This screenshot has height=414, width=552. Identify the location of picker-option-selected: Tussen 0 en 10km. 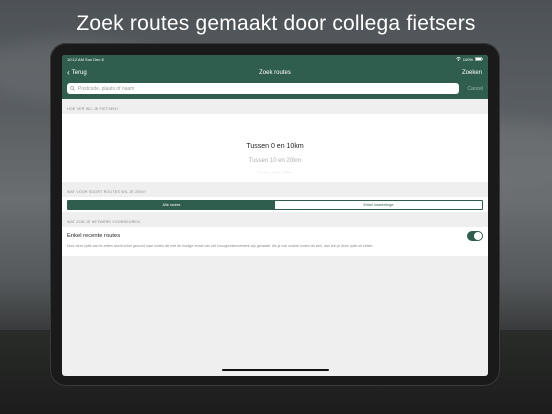
(275, 146).